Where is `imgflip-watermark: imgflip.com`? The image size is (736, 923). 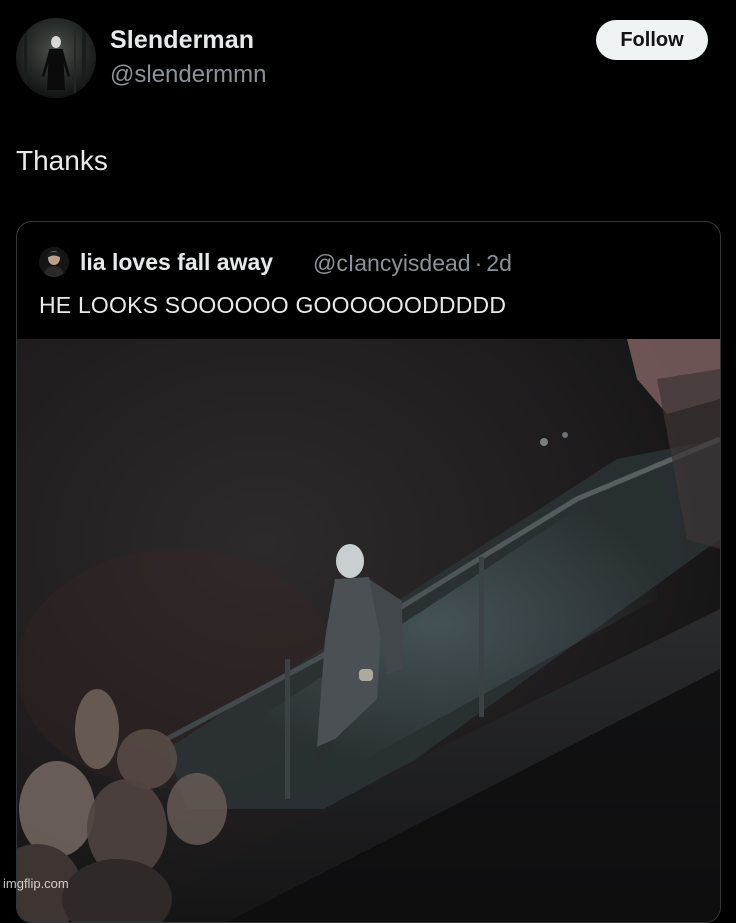
imgflip-watermark: imgflip.com is located at coordinates (36, 883).